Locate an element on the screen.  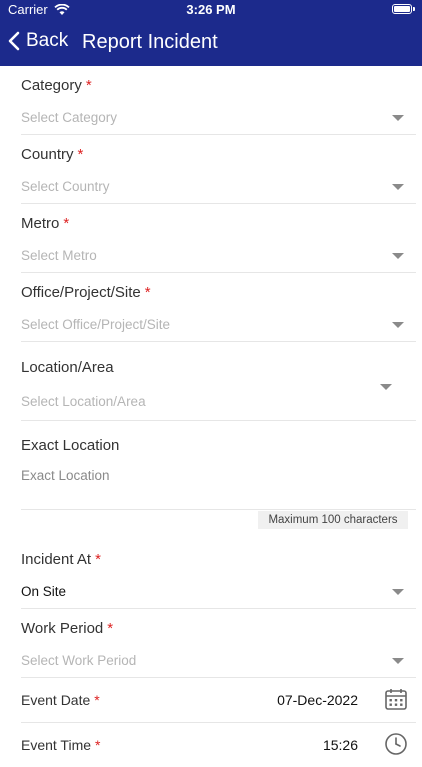
incident-at-label: Incident At * is located at coordinates (61, 559).